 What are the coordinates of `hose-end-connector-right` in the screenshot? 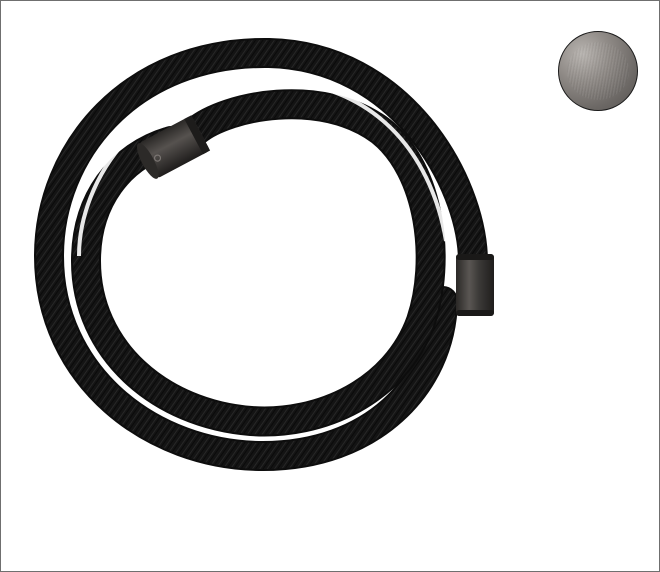 It's located at (475, 285).